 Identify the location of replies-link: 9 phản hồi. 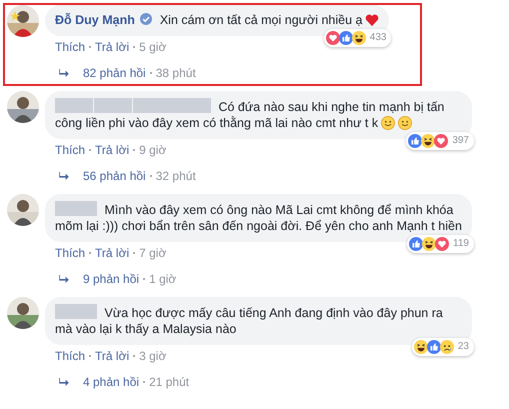
(111, 279).